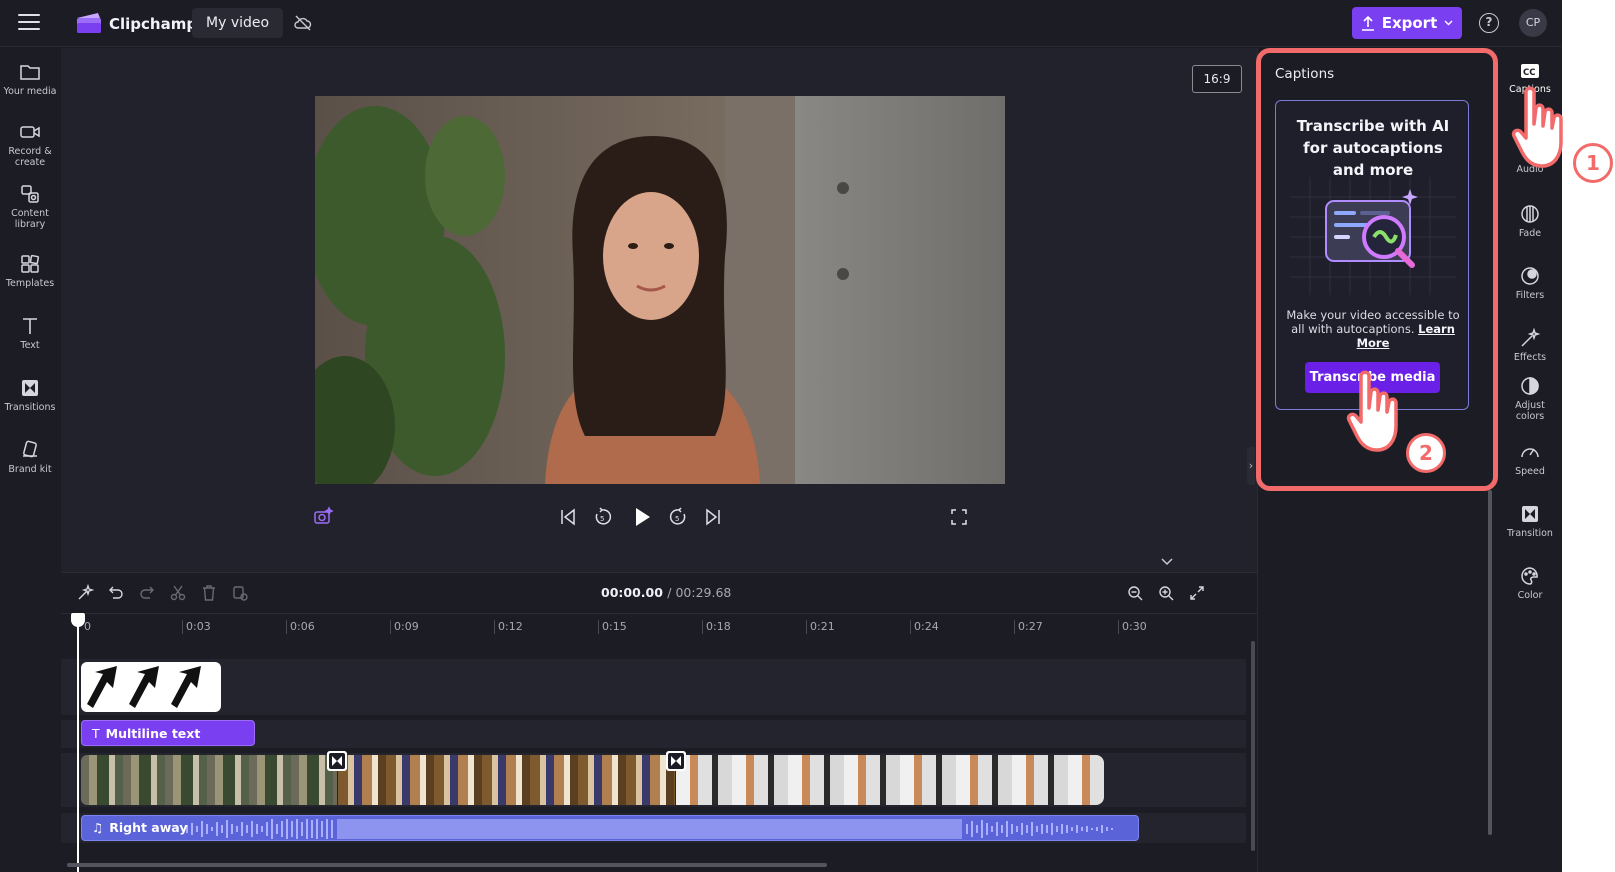  I want to click on properties-tab-color: Color, so click(1530, 583).